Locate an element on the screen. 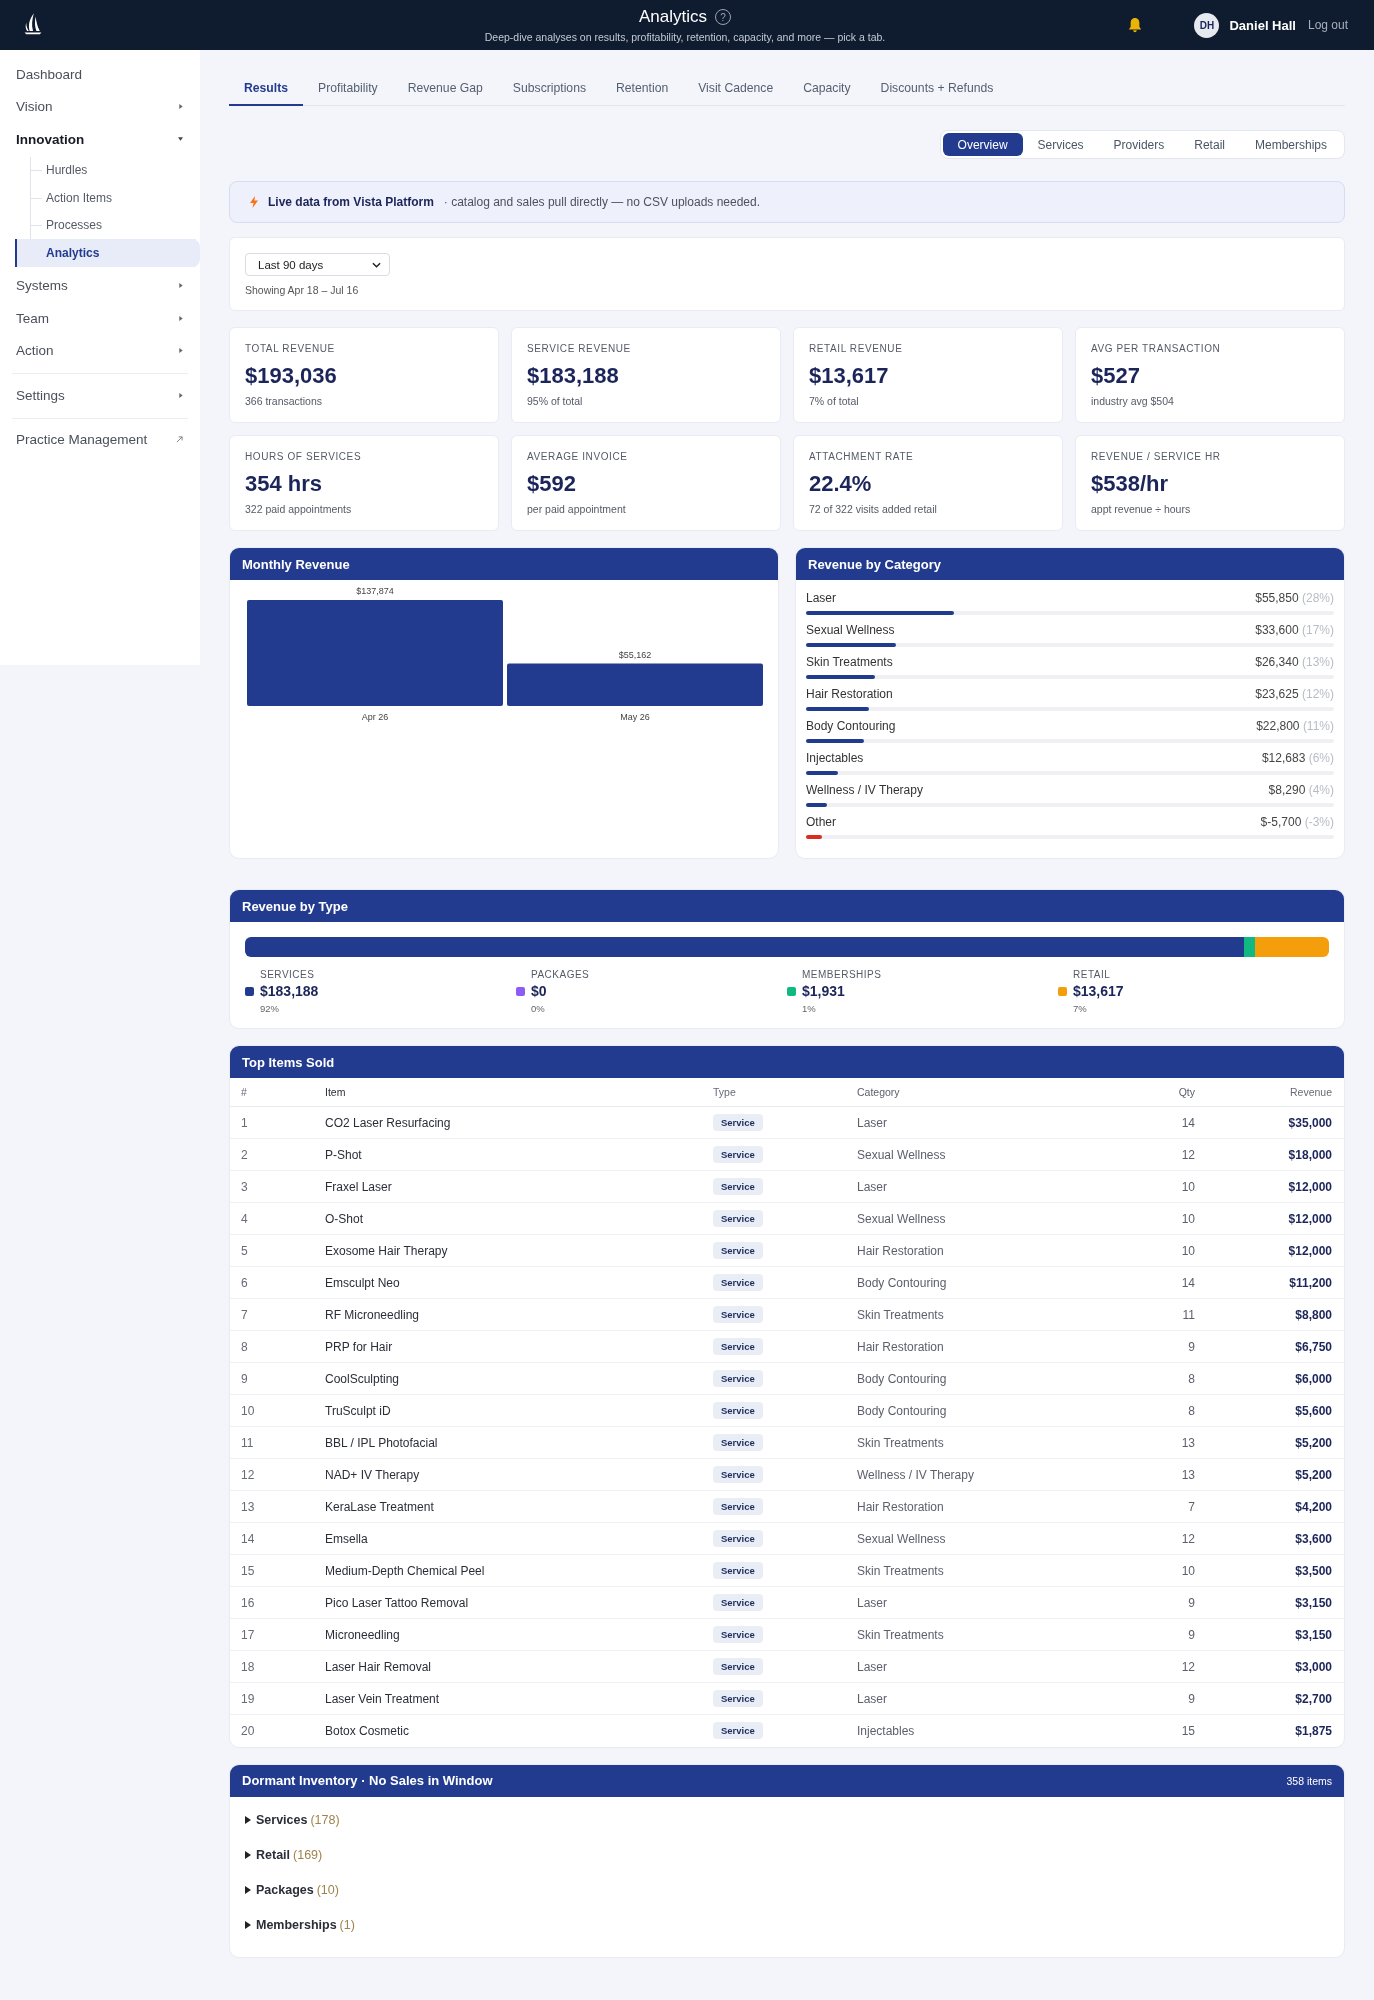  kpi-value: $592 is located at coordinates (552, 484).